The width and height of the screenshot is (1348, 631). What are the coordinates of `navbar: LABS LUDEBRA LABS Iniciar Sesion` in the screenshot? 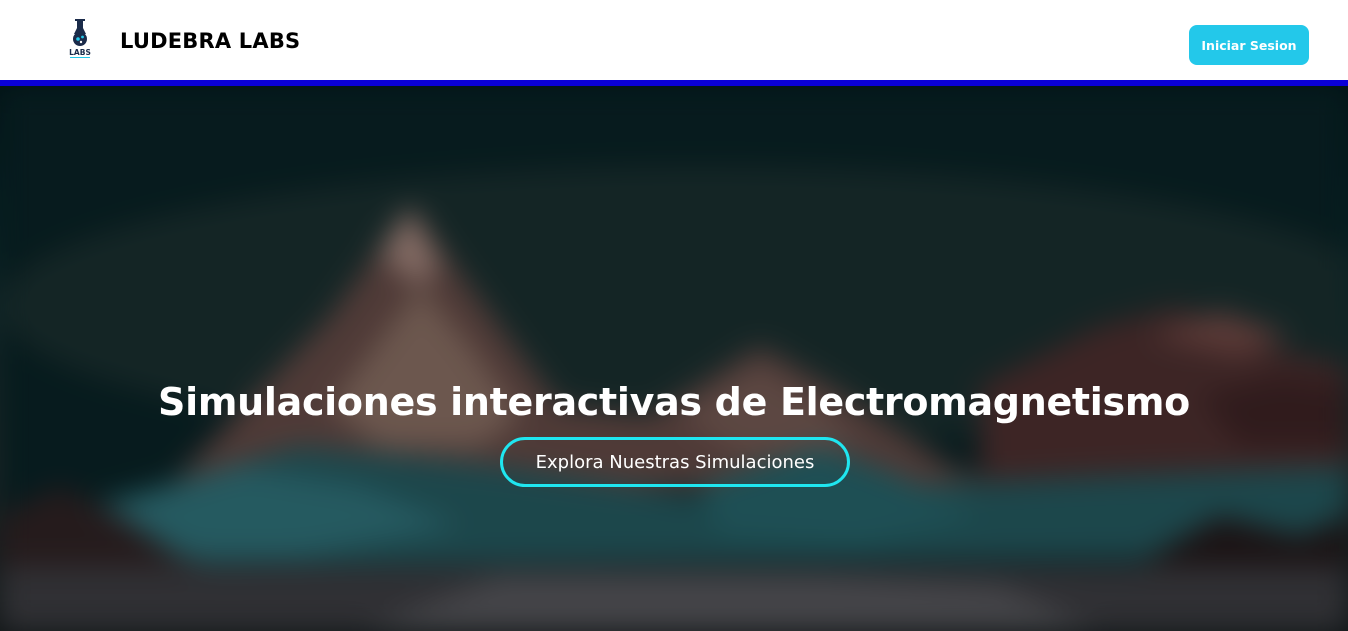 It's located at (674, 40).